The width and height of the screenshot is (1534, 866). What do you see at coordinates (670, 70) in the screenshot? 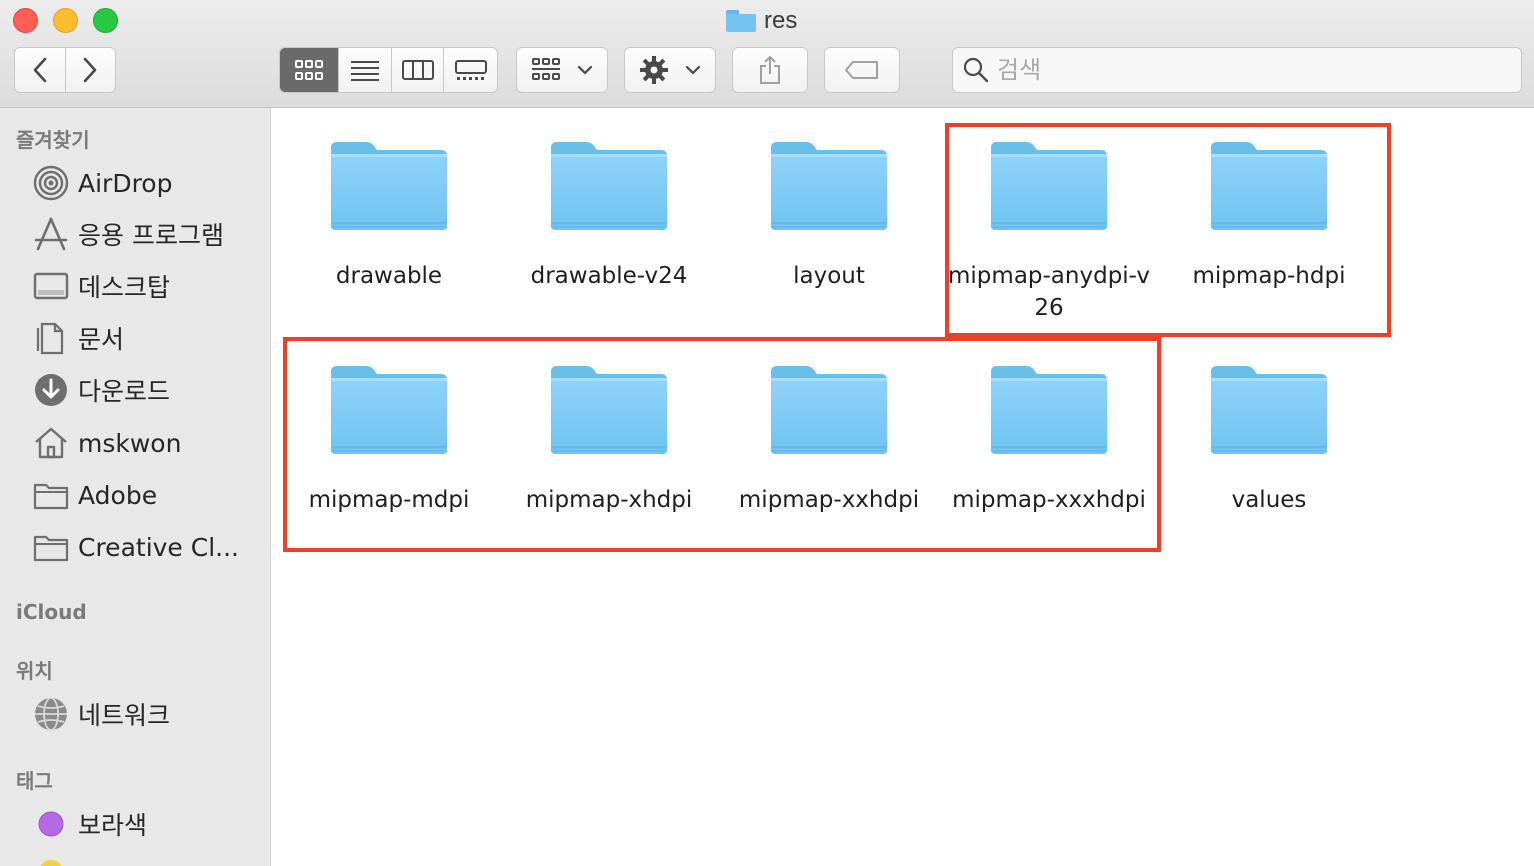
I see `action-menu-button` at bounding box center [670, 70].